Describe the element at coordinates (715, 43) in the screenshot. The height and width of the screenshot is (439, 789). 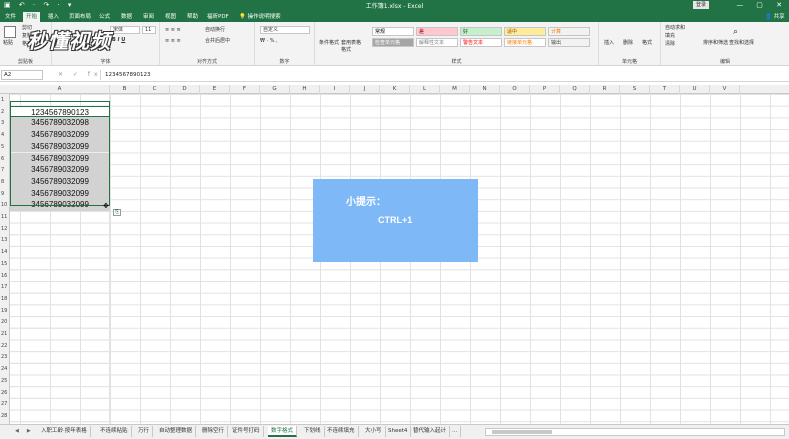
I see `sort-filter-button: 排序和筛选` at that location.